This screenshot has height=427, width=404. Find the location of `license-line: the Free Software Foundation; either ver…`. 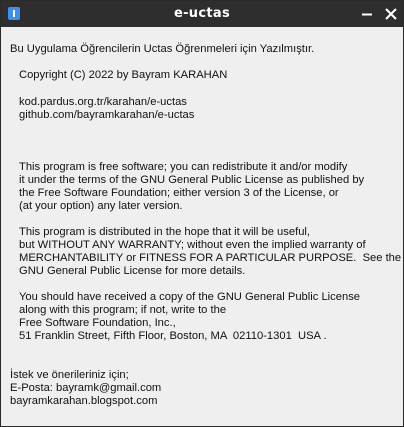

license-line: the Free Software Foundation; either ver… is located at coordinates (179, 193).